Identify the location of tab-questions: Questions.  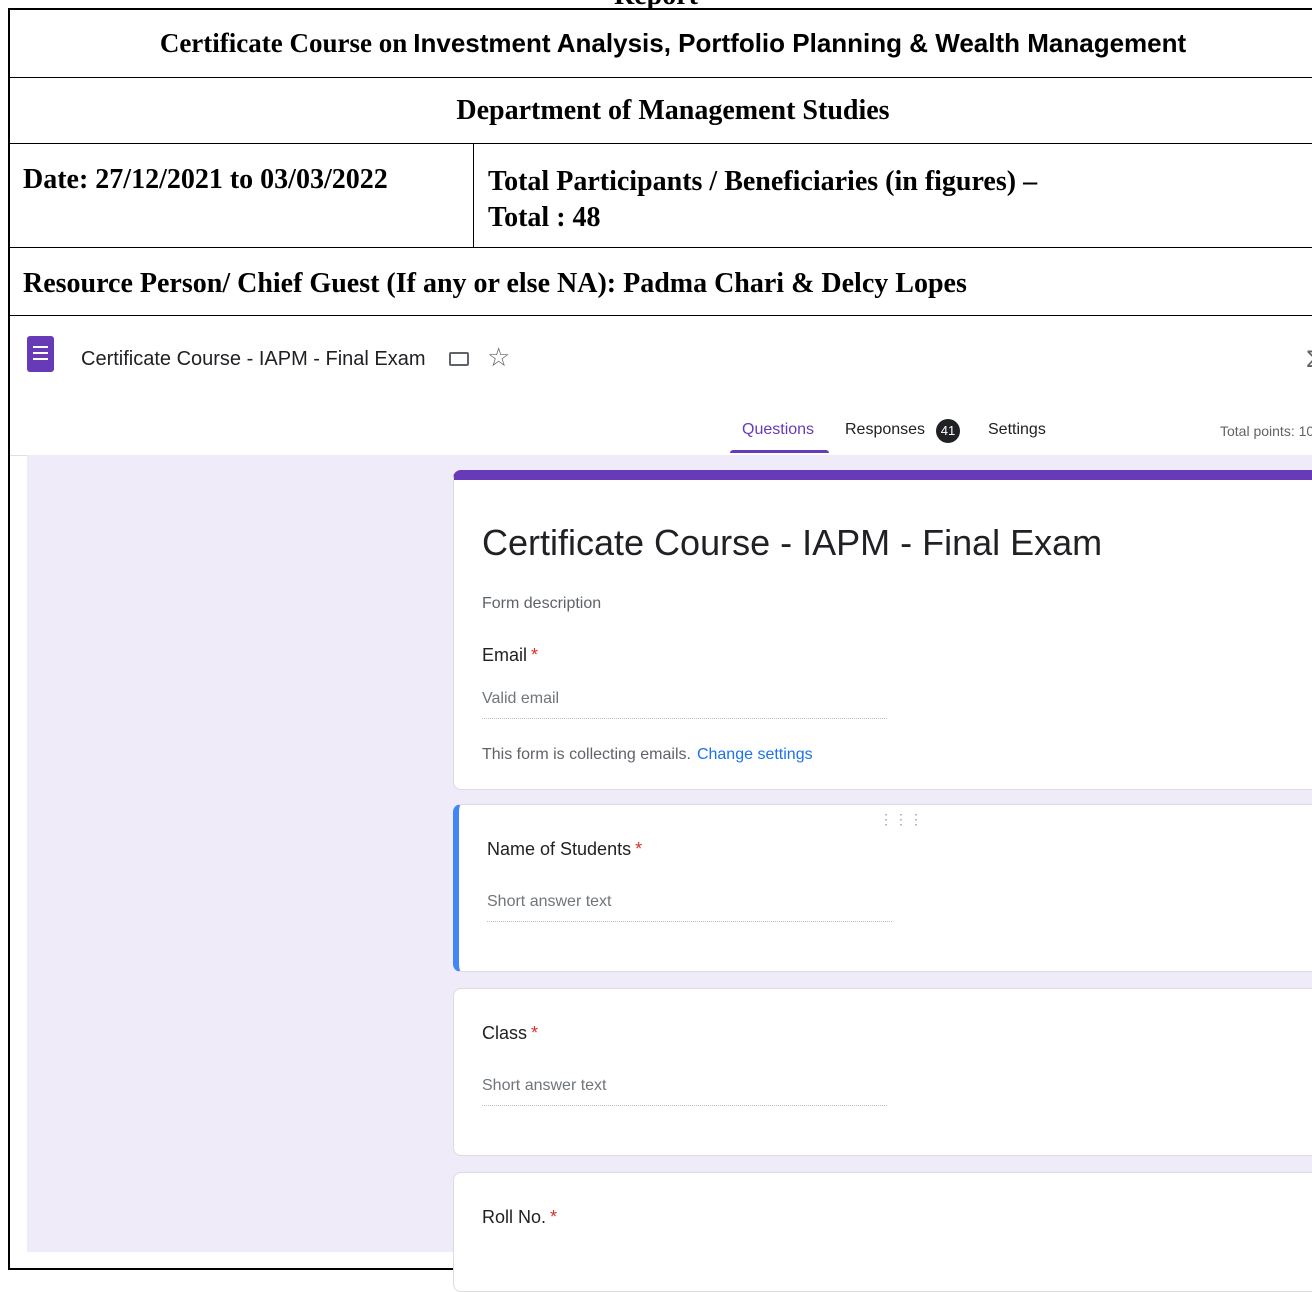
(778, 430).